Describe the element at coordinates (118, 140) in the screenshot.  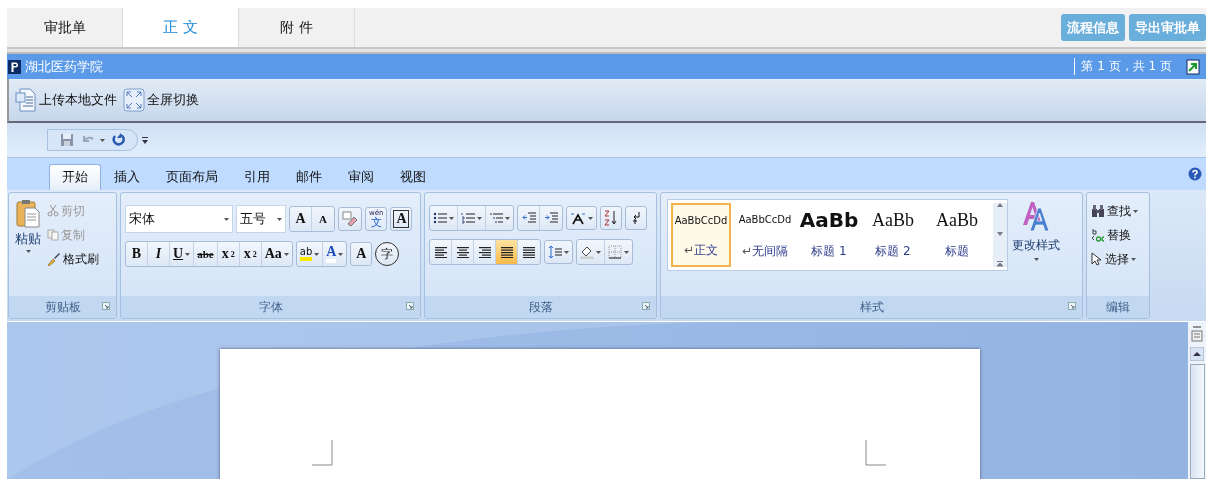
I see `redo-icon` at that location.